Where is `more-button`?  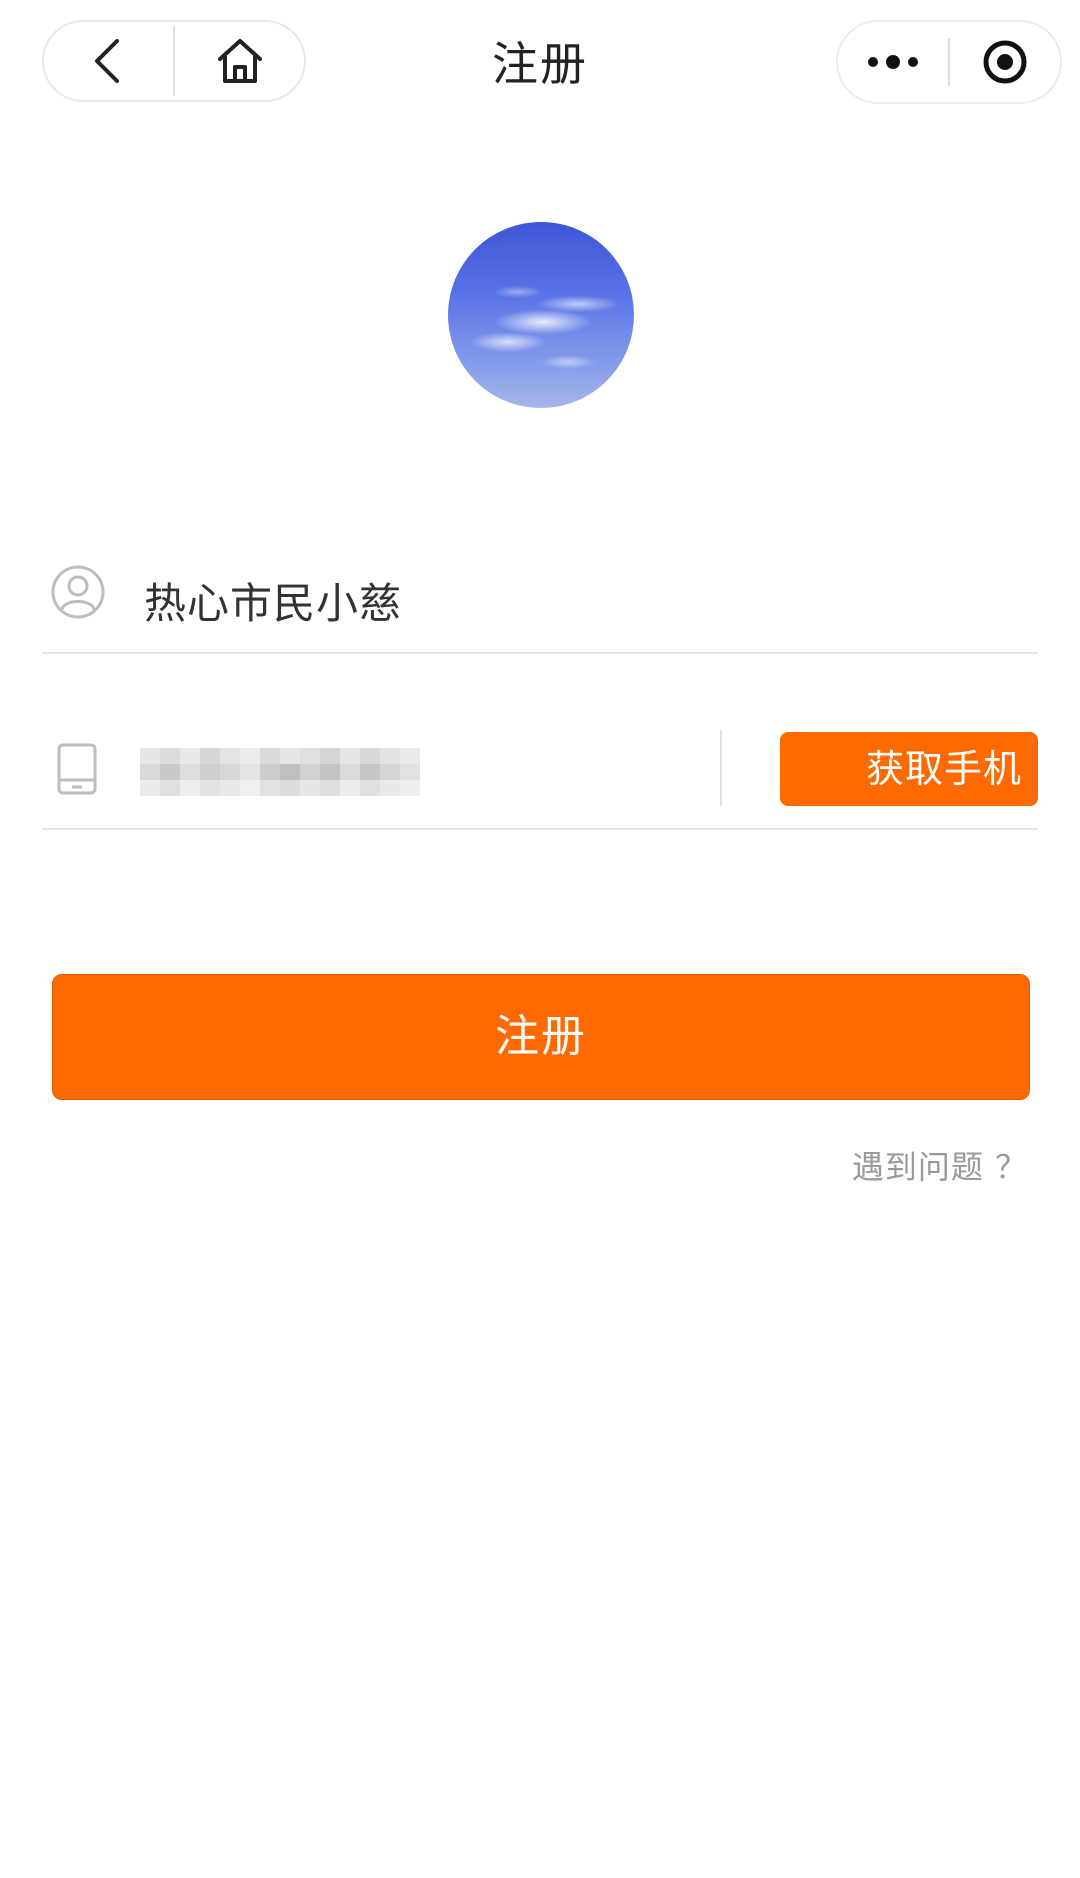
more-button is located at coordinates (893, 62).